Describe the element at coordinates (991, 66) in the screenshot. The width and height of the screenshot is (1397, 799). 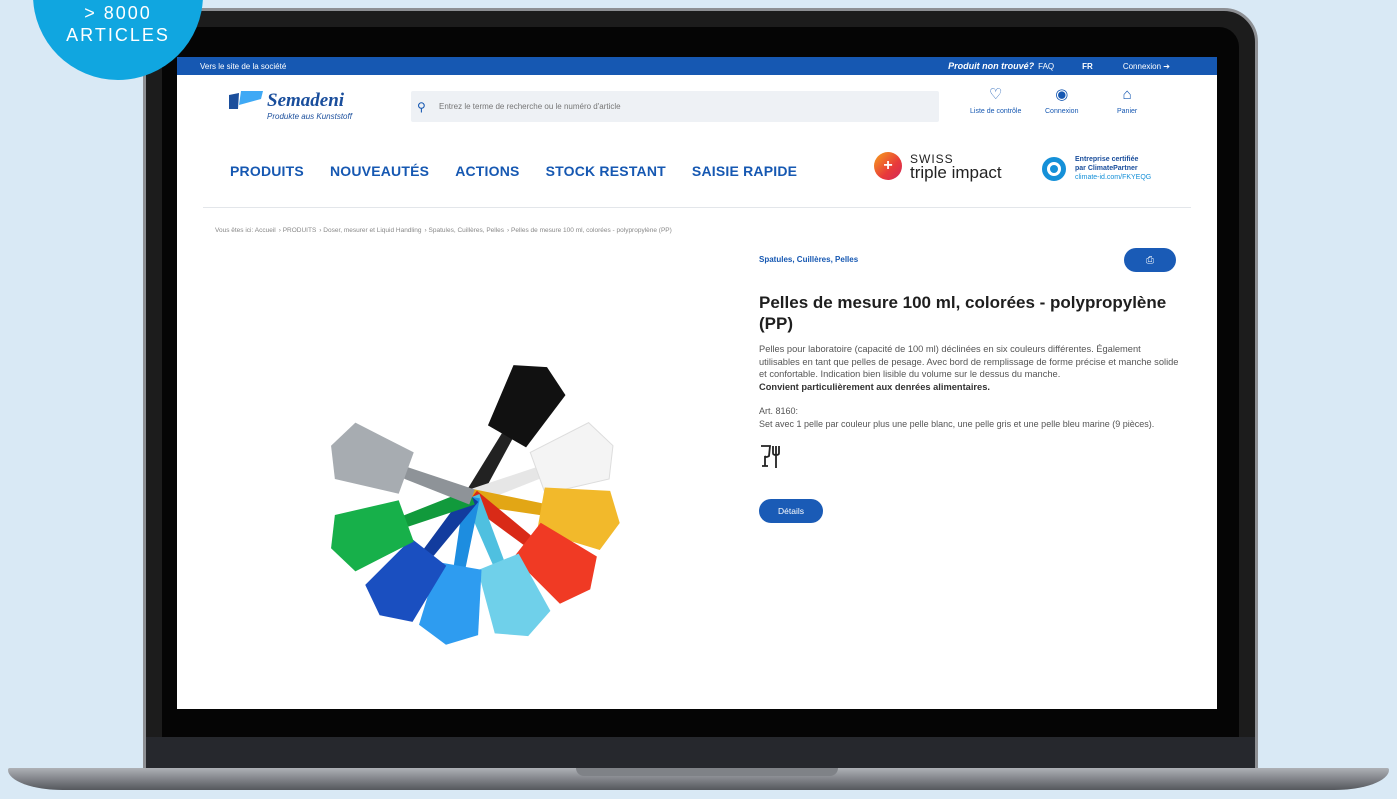
I see `product-not-found-link: Produit non trouvé?` at that location.